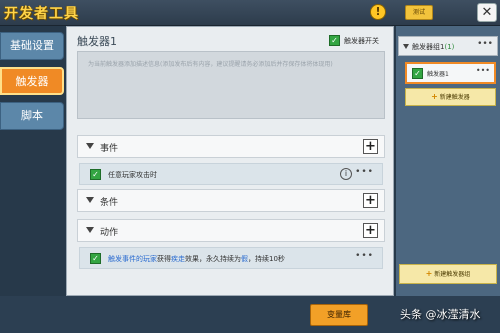  What do you see at coordinates (370, 200) in the screenshot?
I see `add-condition-button: +` at bounding box center [370, 200].